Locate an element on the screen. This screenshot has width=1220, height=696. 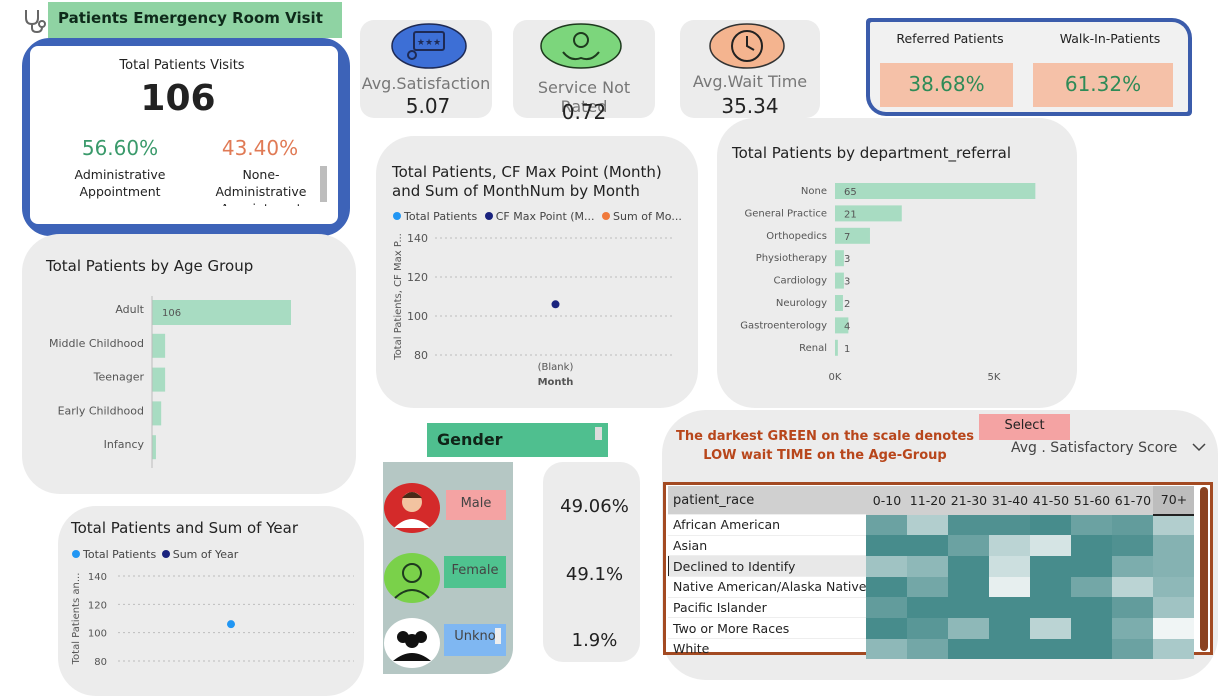
heatmap-row: White is located at coordinates (931, 648).